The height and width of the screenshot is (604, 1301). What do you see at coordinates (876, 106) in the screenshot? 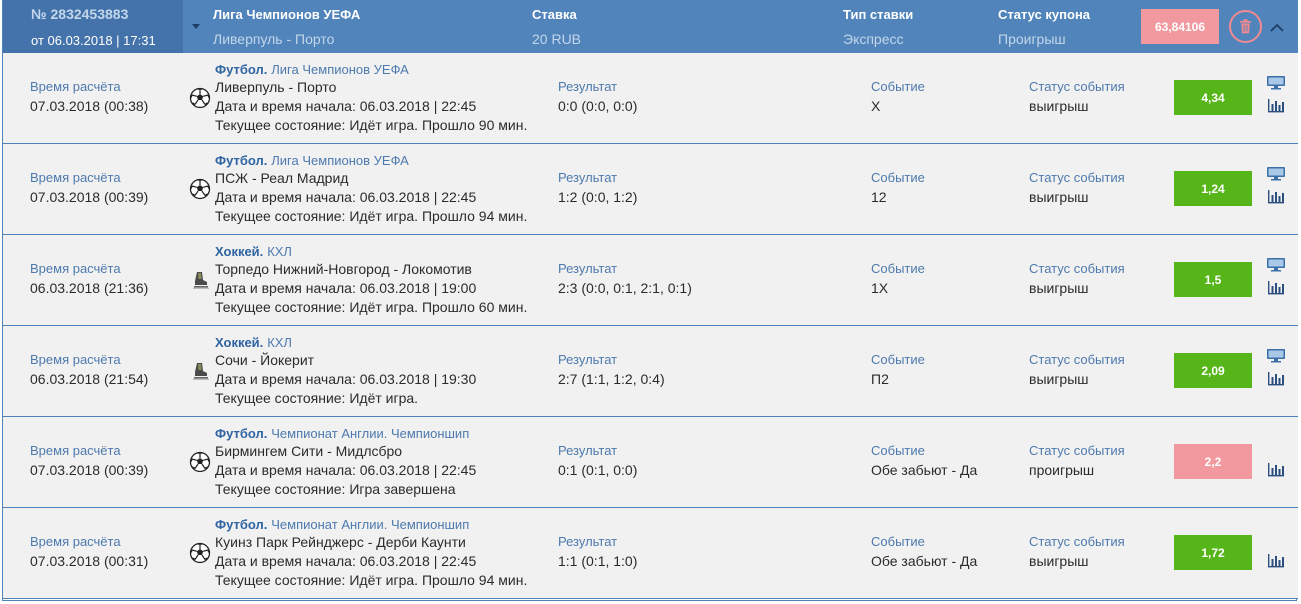
I see `event-value: X` at bounding box center [876, 106].